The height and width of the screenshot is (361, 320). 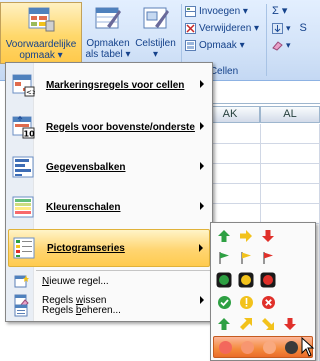 I want to click on cells-group: Invoegen ▾ Verwijderen ▾ Opmaak ▾, so click(x=222, y=28).